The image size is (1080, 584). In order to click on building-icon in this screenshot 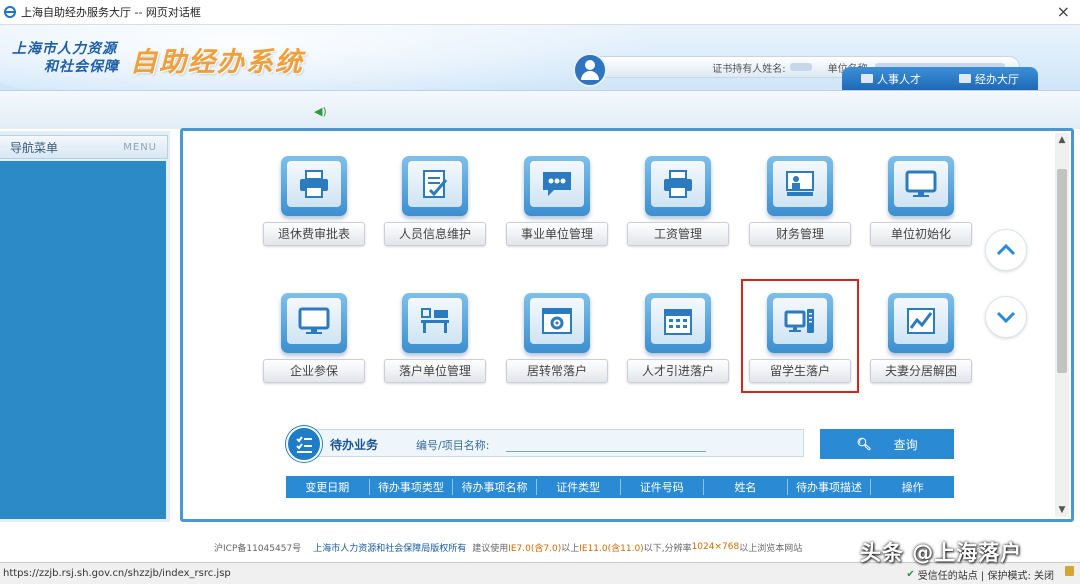, I will do `click(965, 78)`.